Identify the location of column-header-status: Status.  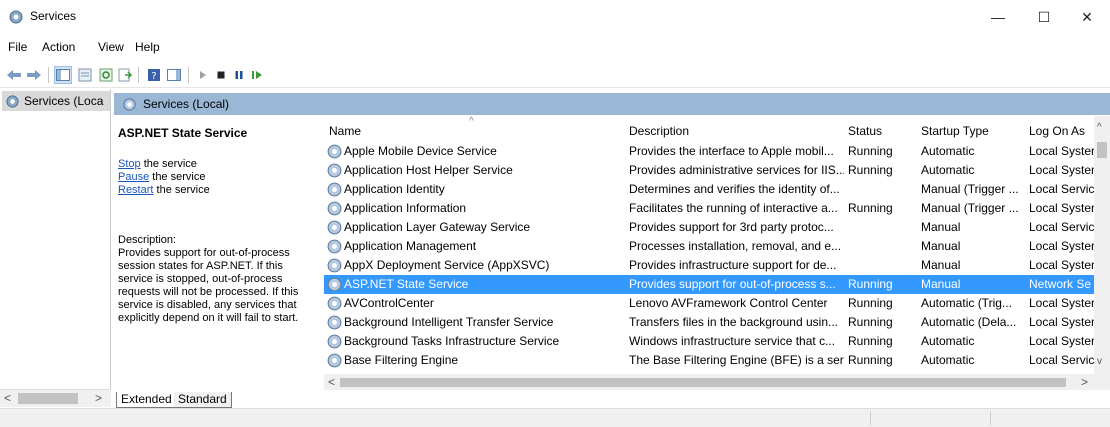
(865, 131).